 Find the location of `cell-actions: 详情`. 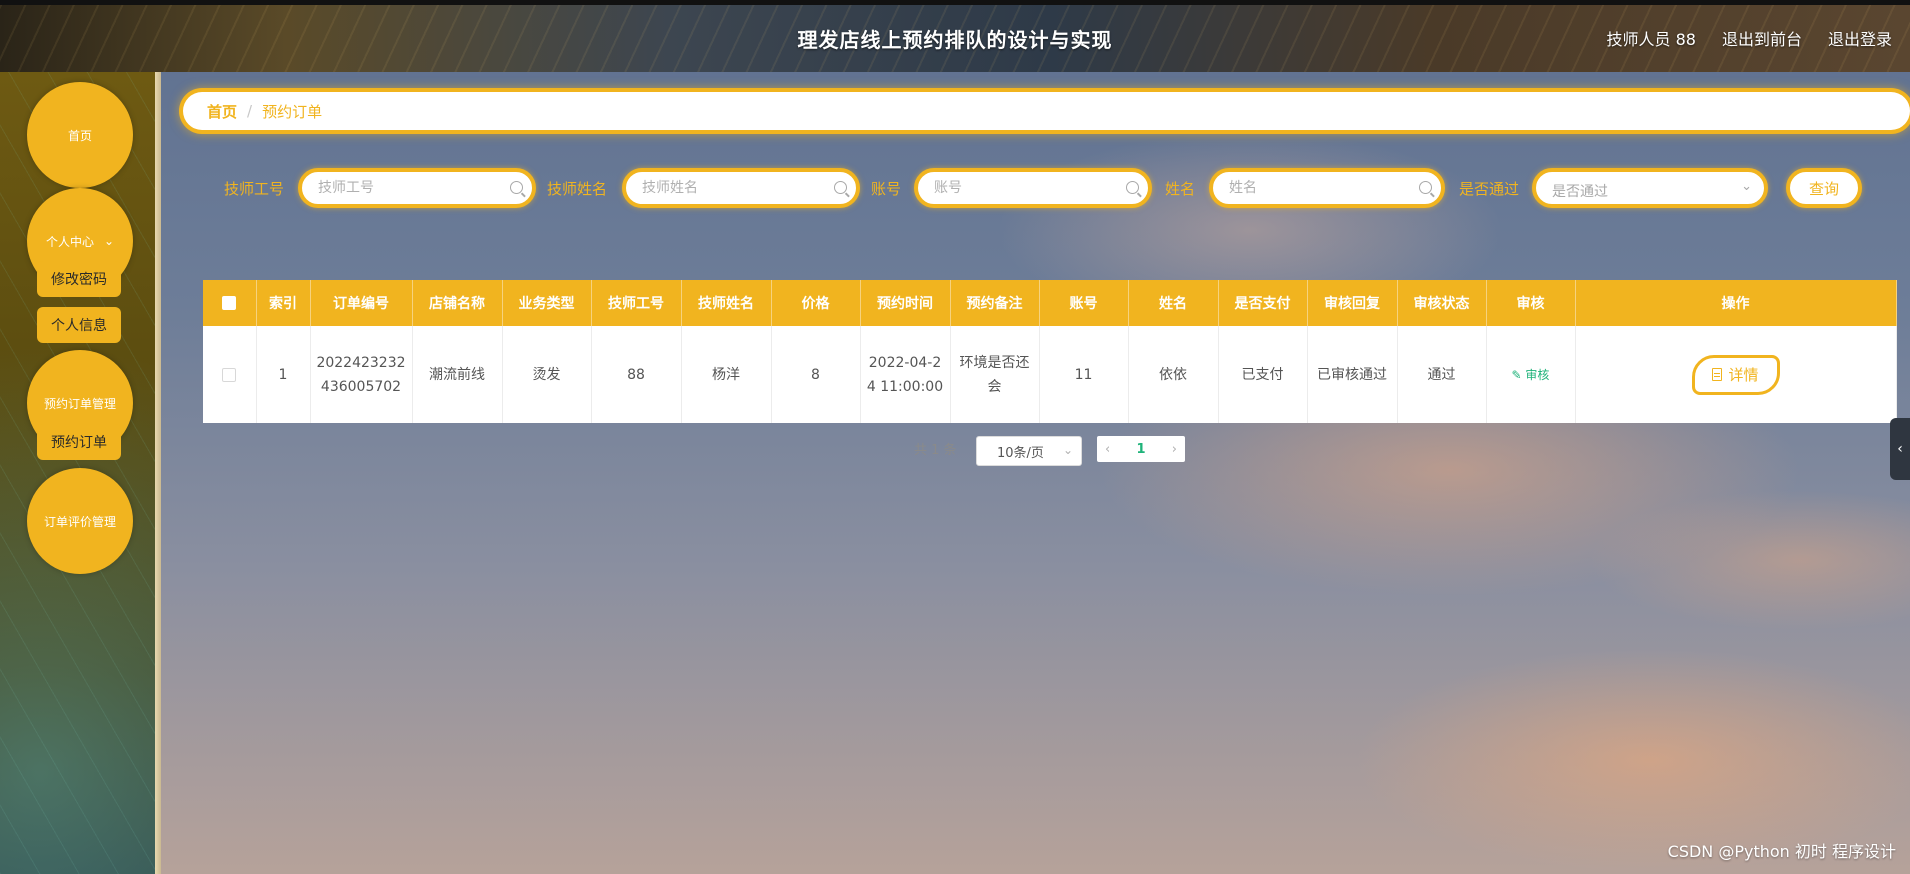

cell-actions: 详情 is located at coordinates (1736, 374).